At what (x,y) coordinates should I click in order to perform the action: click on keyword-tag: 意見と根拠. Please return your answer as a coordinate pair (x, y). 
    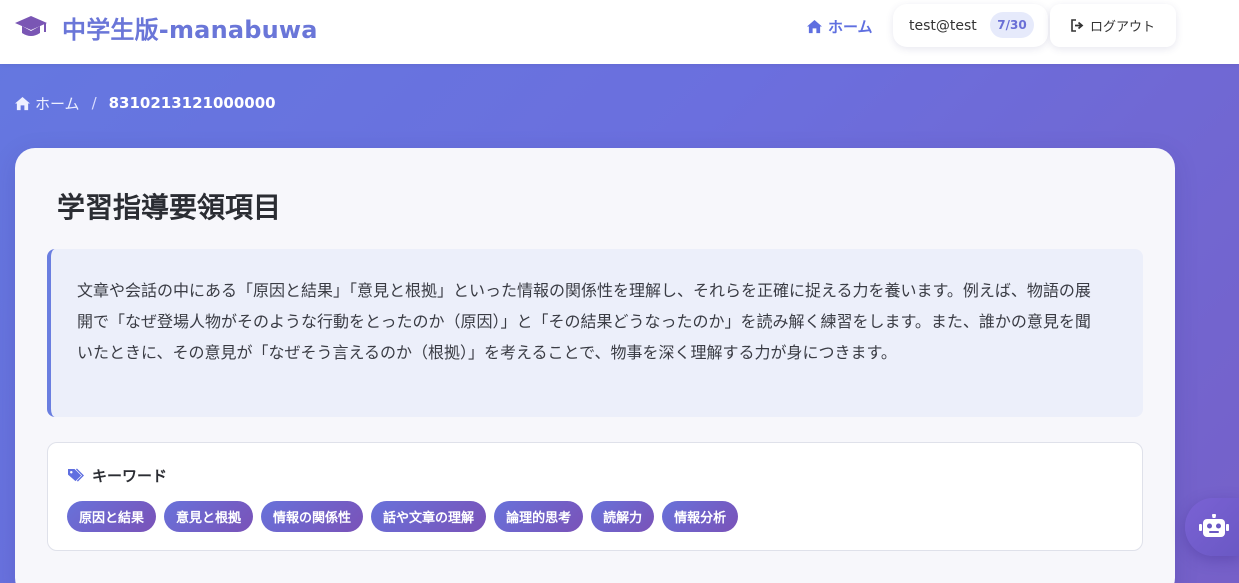
    Looking at the image, I should click on (209, 516).